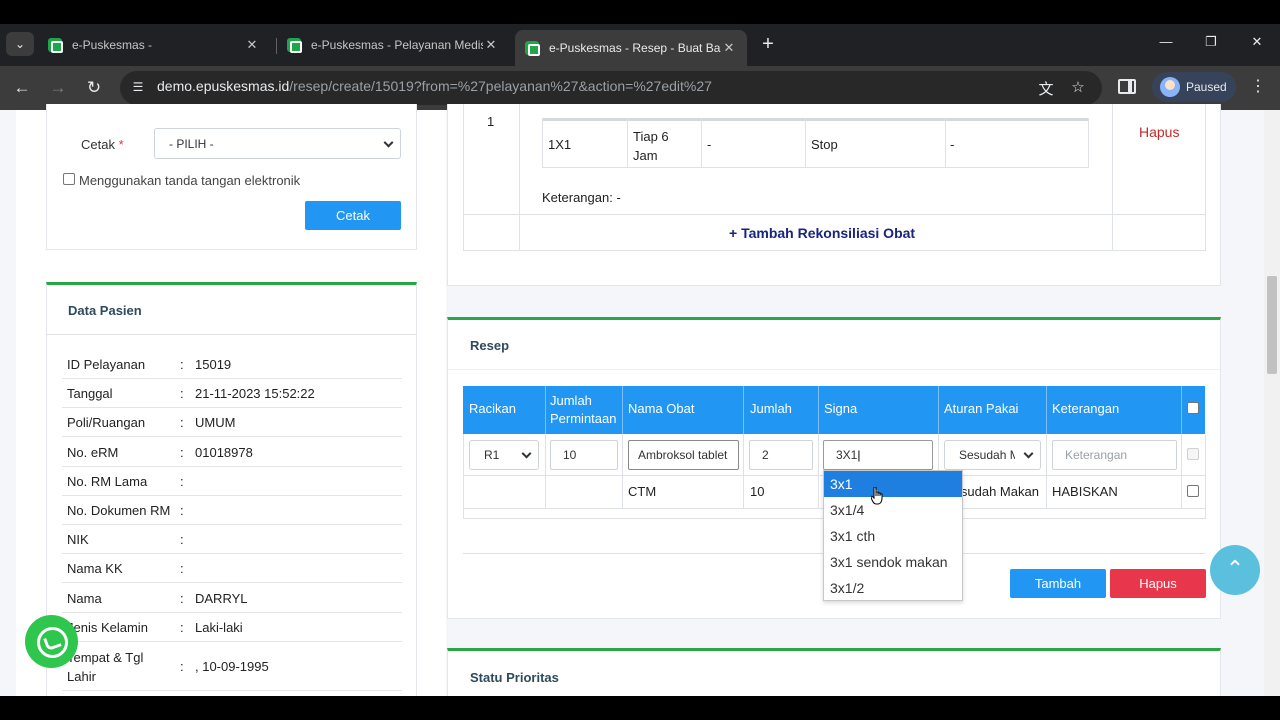 Image resolution: width=1280 pixels, height=720 pixels. Describe the element at coordinates (232, 568) in the screenshot. I see `patient-row: Nama KK:` at that location.